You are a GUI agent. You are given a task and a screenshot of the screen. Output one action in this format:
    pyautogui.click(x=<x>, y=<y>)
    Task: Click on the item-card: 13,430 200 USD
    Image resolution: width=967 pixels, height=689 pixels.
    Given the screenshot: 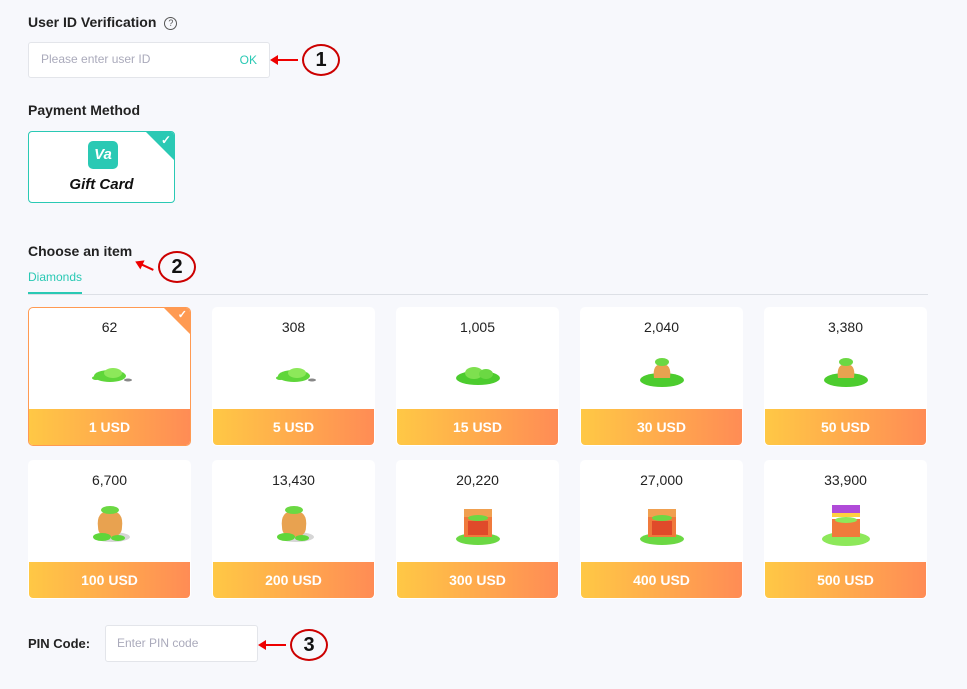 What is the action you would take?
    pyautogui.click(x=293, y=529)
    